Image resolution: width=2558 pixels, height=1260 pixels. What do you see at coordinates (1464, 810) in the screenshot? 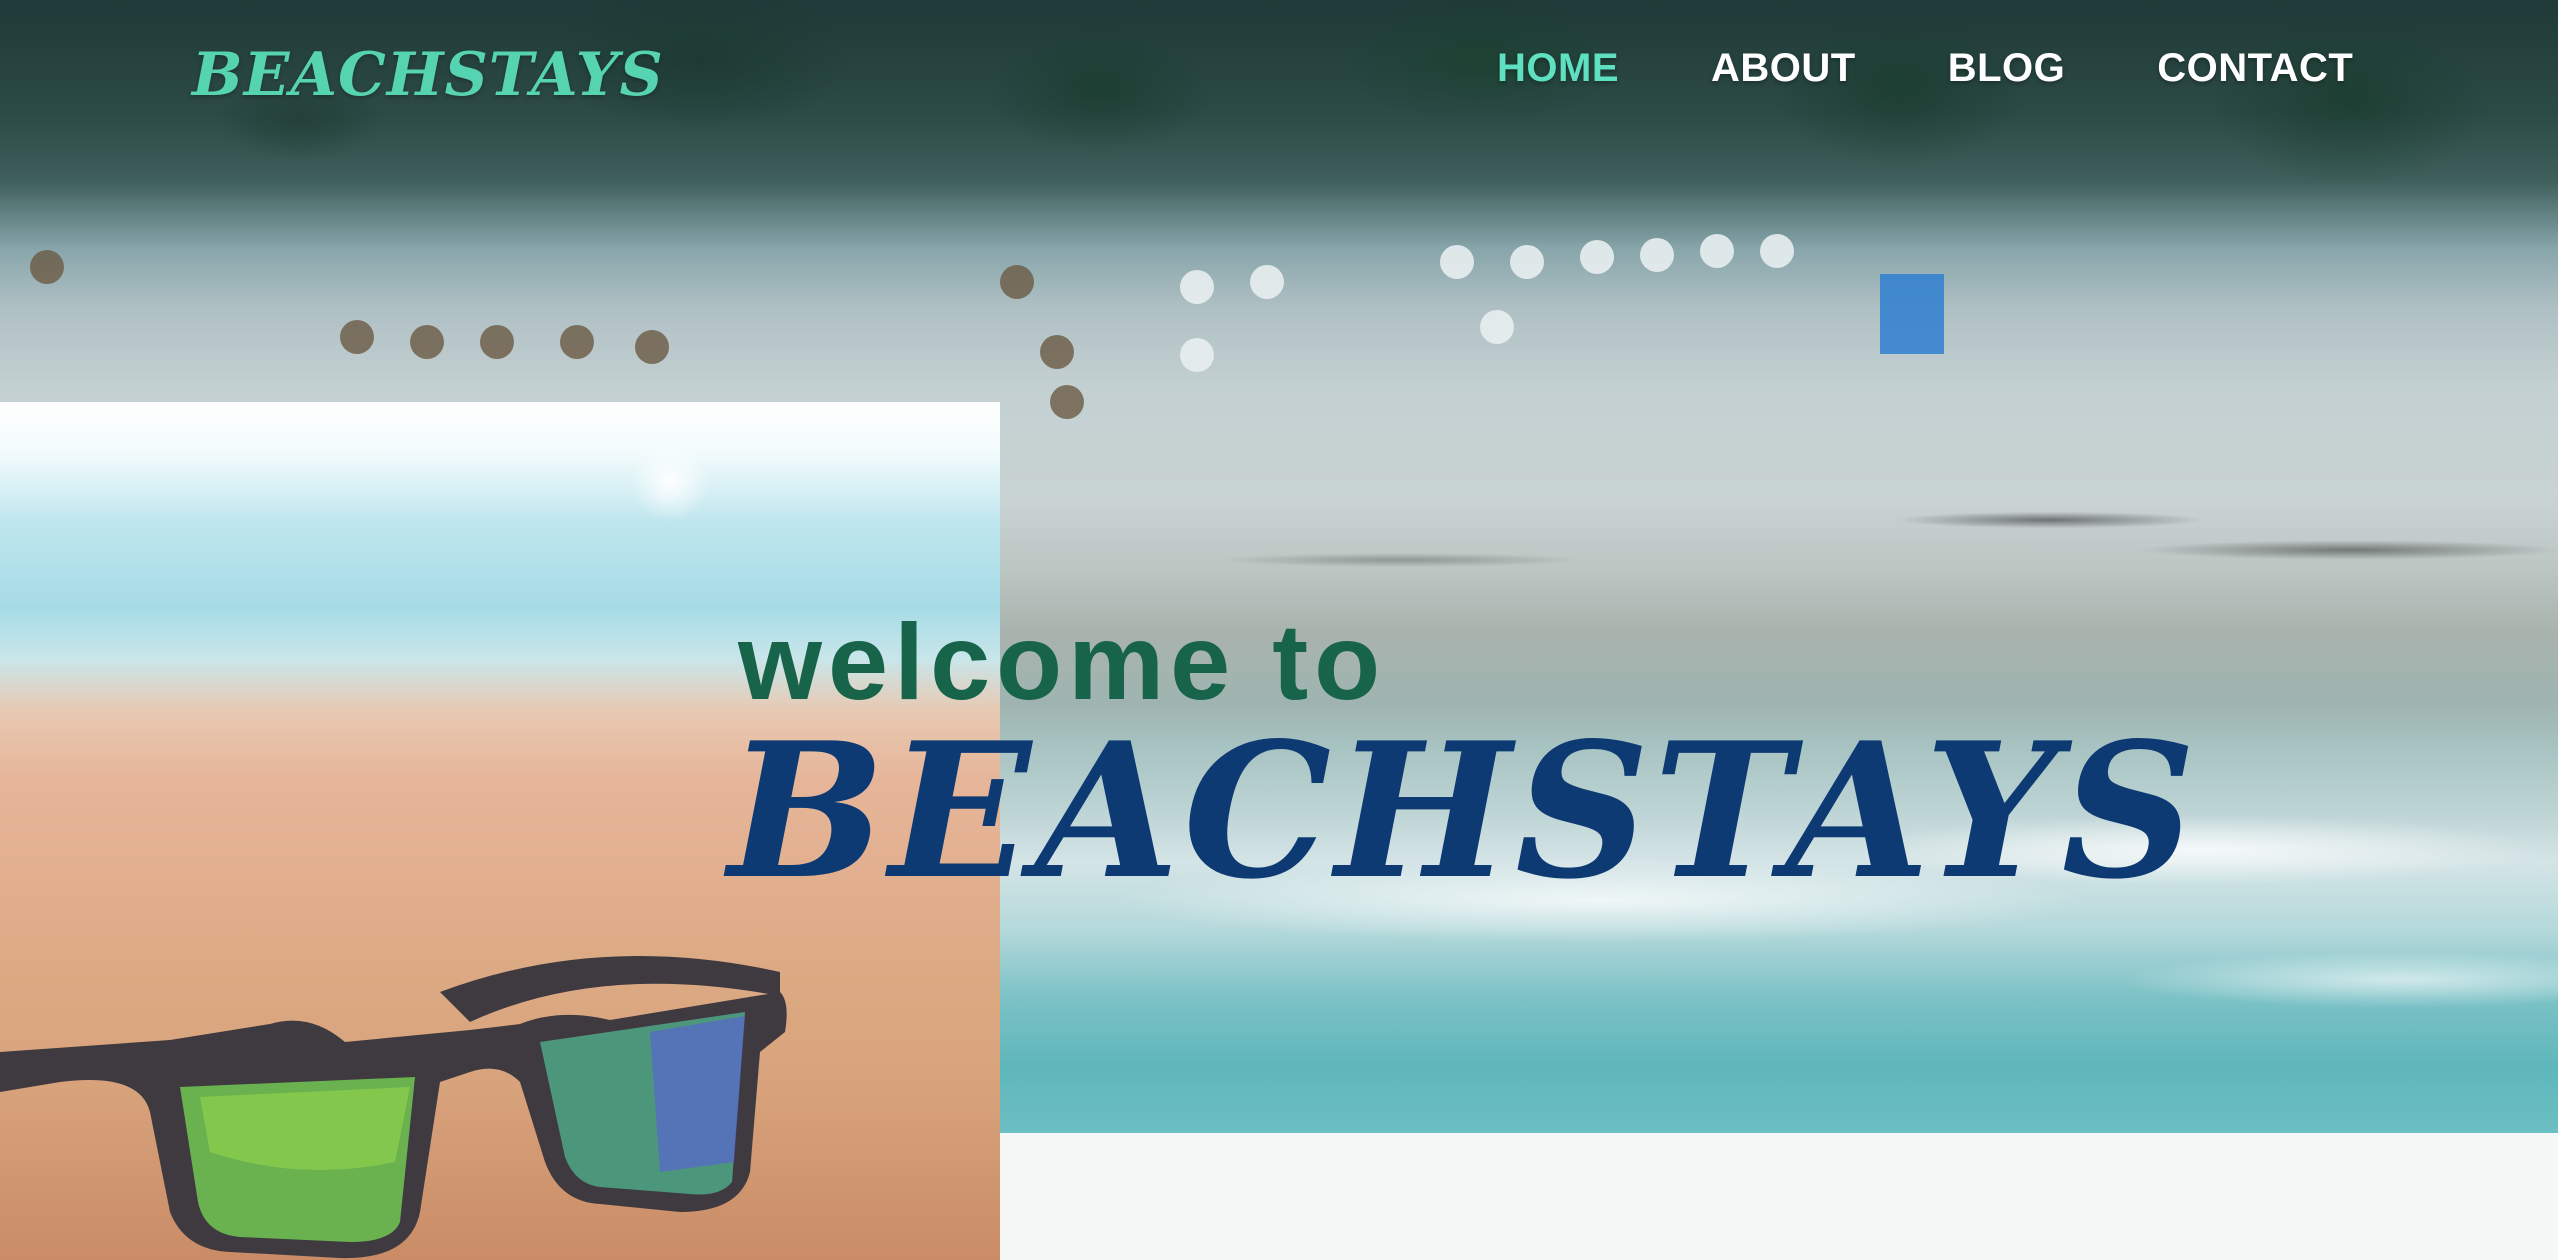
I see `hero-title: BEACHSTAYS` at bounding box center [1464, 810].